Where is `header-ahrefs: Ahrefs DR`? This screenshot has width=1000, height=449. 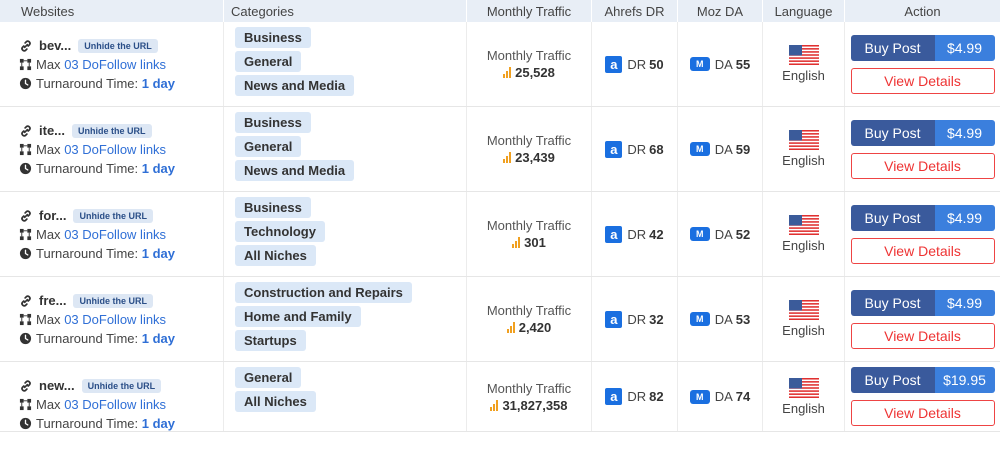
header-ahrefs: Ahrefs DR is located at coordinates (635, 11).